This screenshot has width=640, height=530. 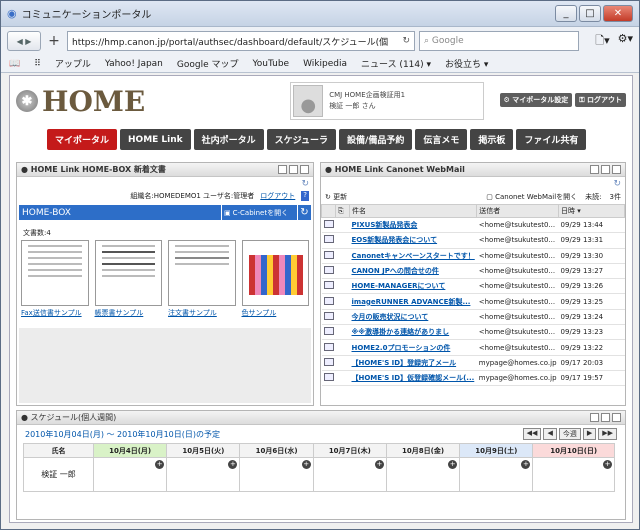 I want to click on tab-scheduler: スケジューラ, so click(x=301, y=139).